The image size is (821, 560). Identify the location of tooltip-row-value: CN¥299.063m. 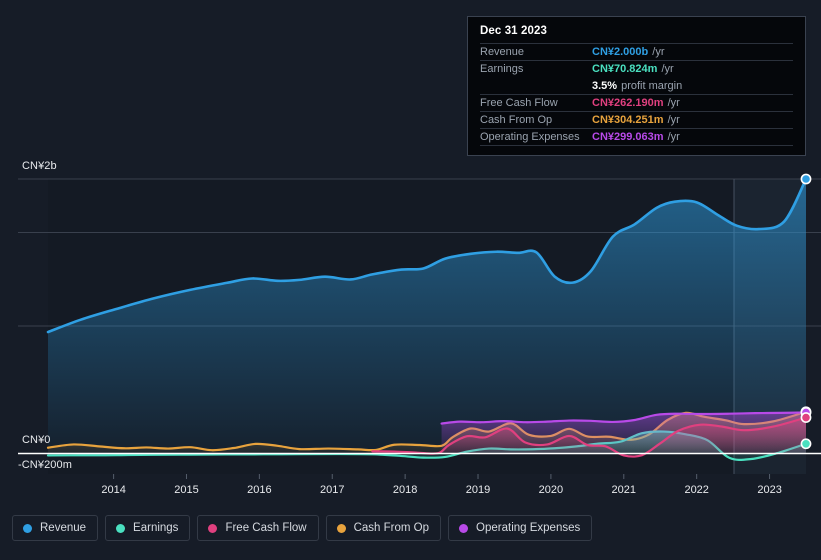
(628, 137).